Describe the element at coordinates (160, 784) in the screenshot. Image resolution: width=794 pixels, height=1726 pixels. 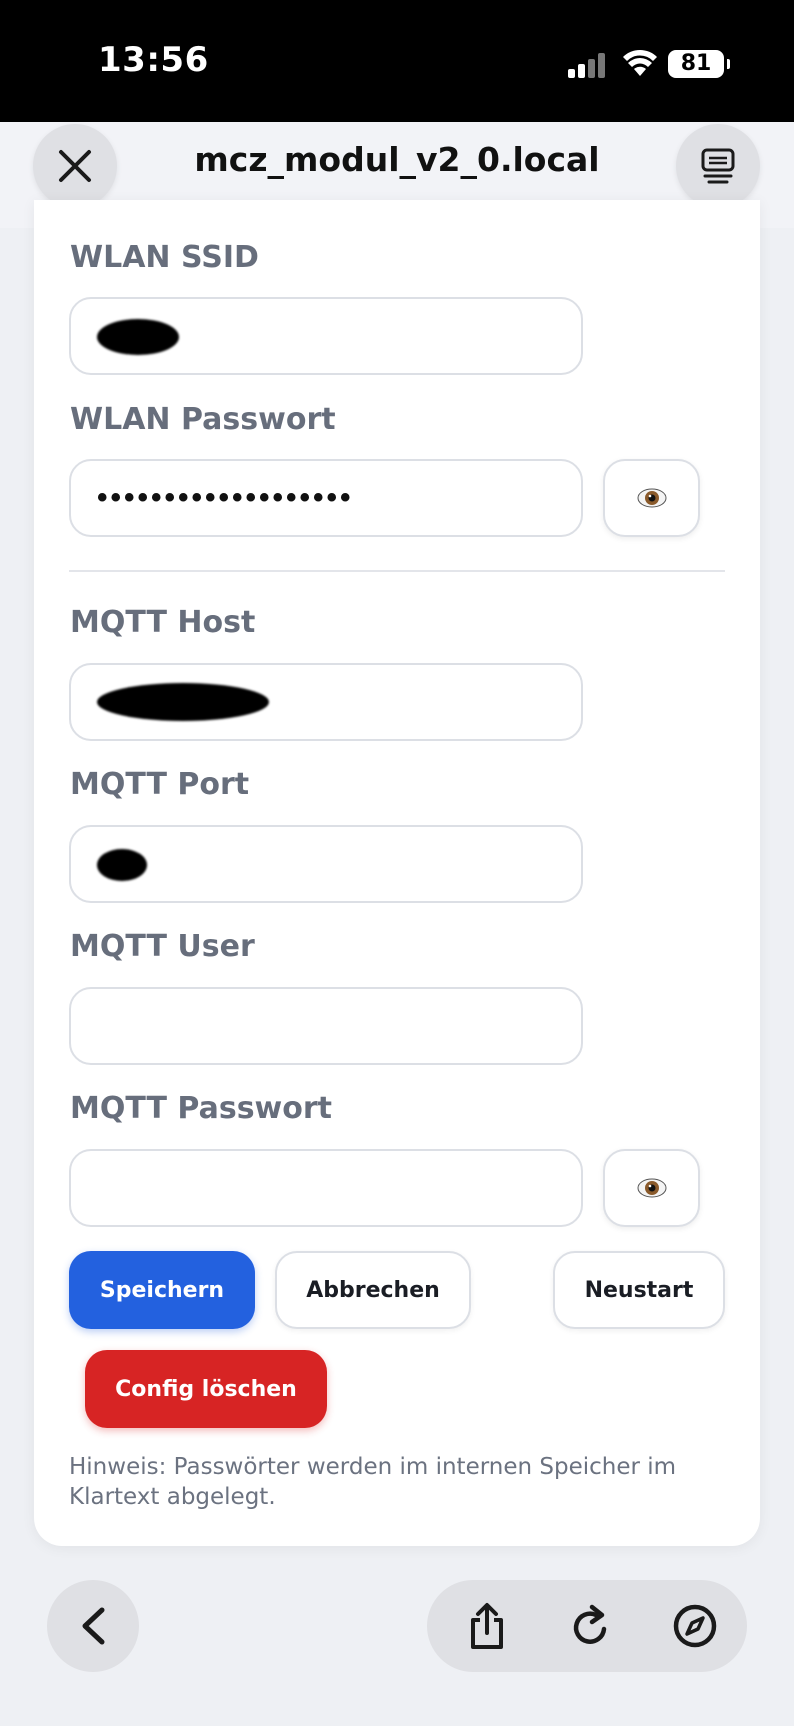
I see `mqtt-port-label: MQTT Port` at that location.